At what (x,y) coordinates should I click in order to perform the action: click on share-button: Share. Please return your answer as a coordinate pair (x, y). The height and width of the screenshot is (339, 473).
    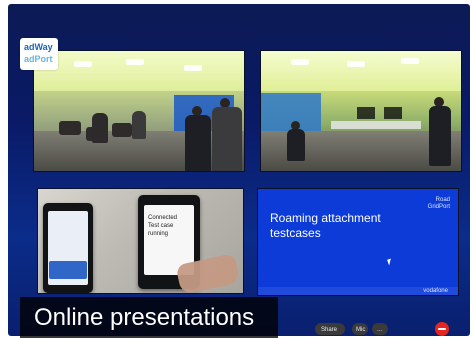
    Looking at the image, I should click on (330, 329).